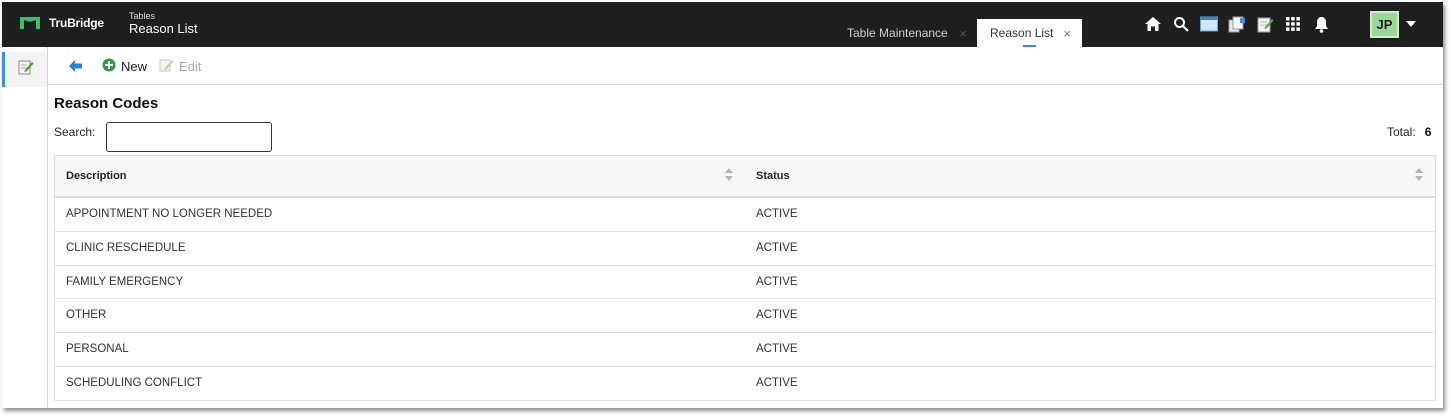 This screenshot has height=418, width=1452. Describe the element at coordinates (745, 316) in the screenshot. I see `table-row: OTHER ACTIVE` at that location.